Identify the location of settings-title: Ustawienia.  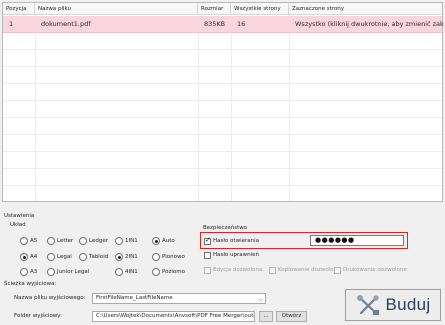
(19, 216).